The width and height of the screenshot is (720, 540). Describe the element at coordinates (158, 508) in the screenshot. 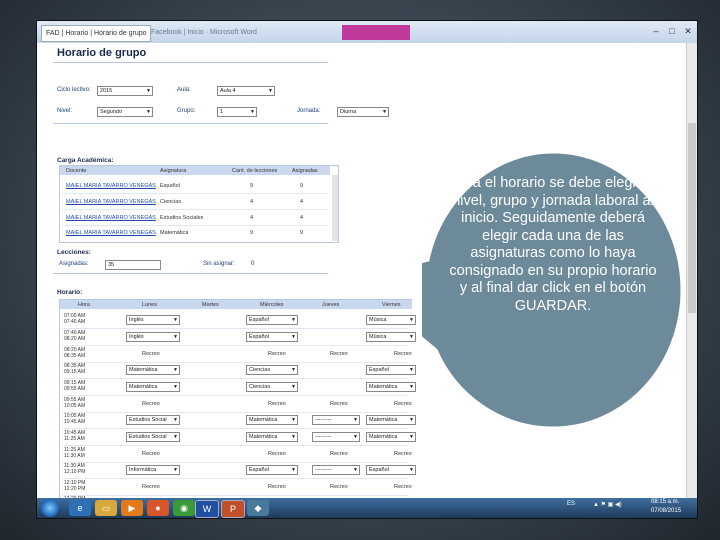

I see `firefox-icon: ●` at that location.